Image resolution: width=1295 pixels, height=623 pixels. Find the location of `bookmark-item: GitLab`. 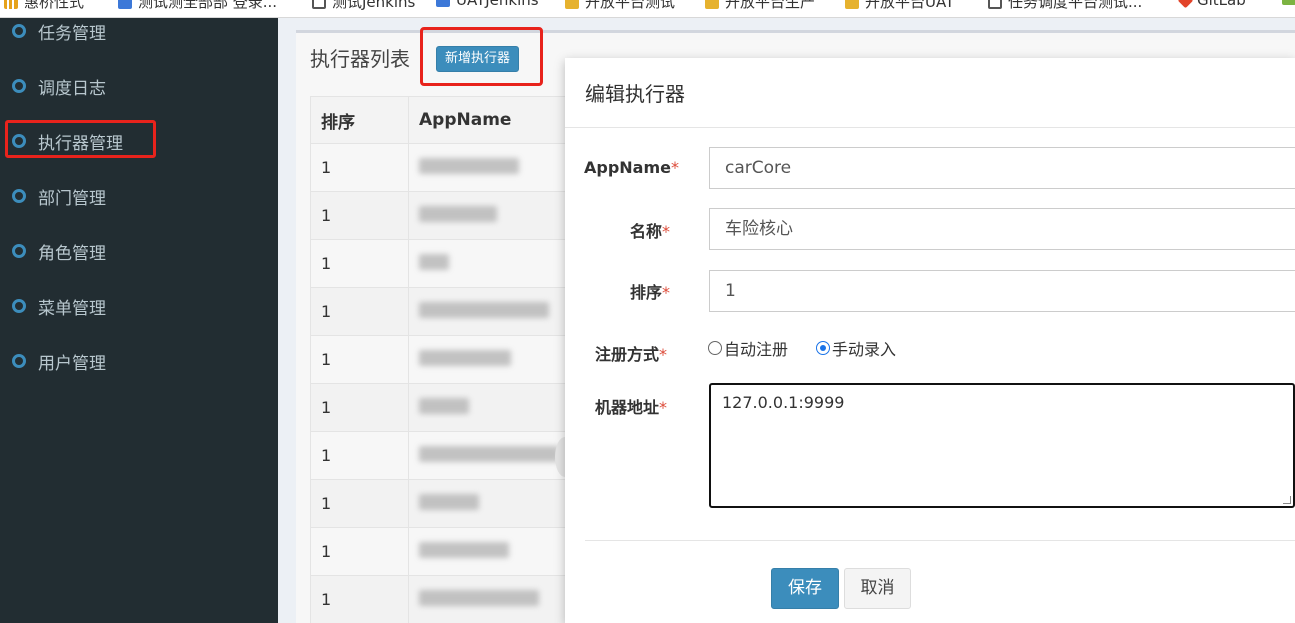

bookmark-item: GitLab is located at coordinates (1211, 4).